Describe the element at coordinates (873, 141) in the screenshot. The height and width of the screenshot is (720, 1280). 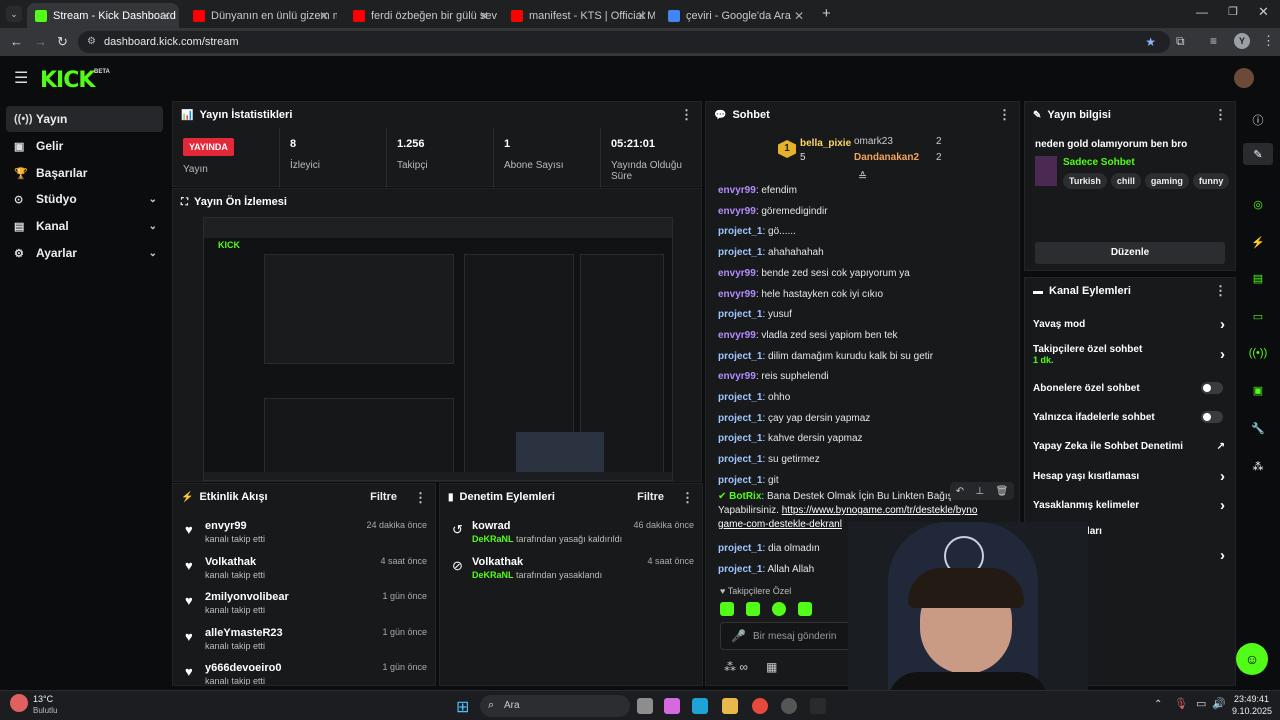
I see `top-chatter-2: omark23` at that location.